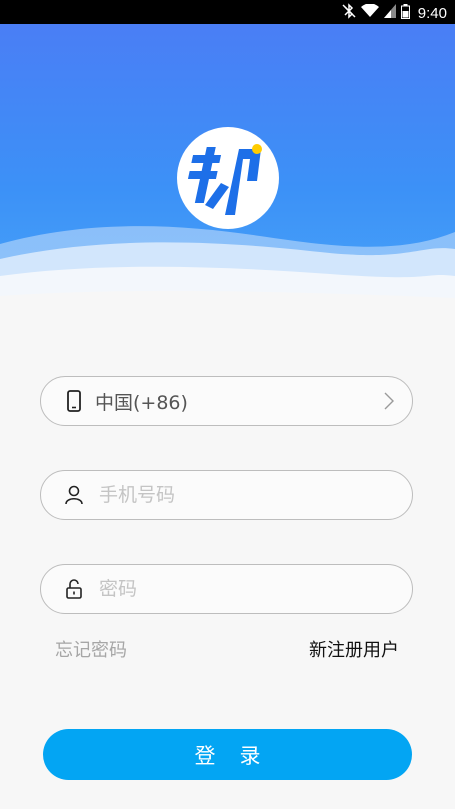 This screenshot has height=809, width=455. I want to click on bluetooth-muted-icon, so click(349, 13).